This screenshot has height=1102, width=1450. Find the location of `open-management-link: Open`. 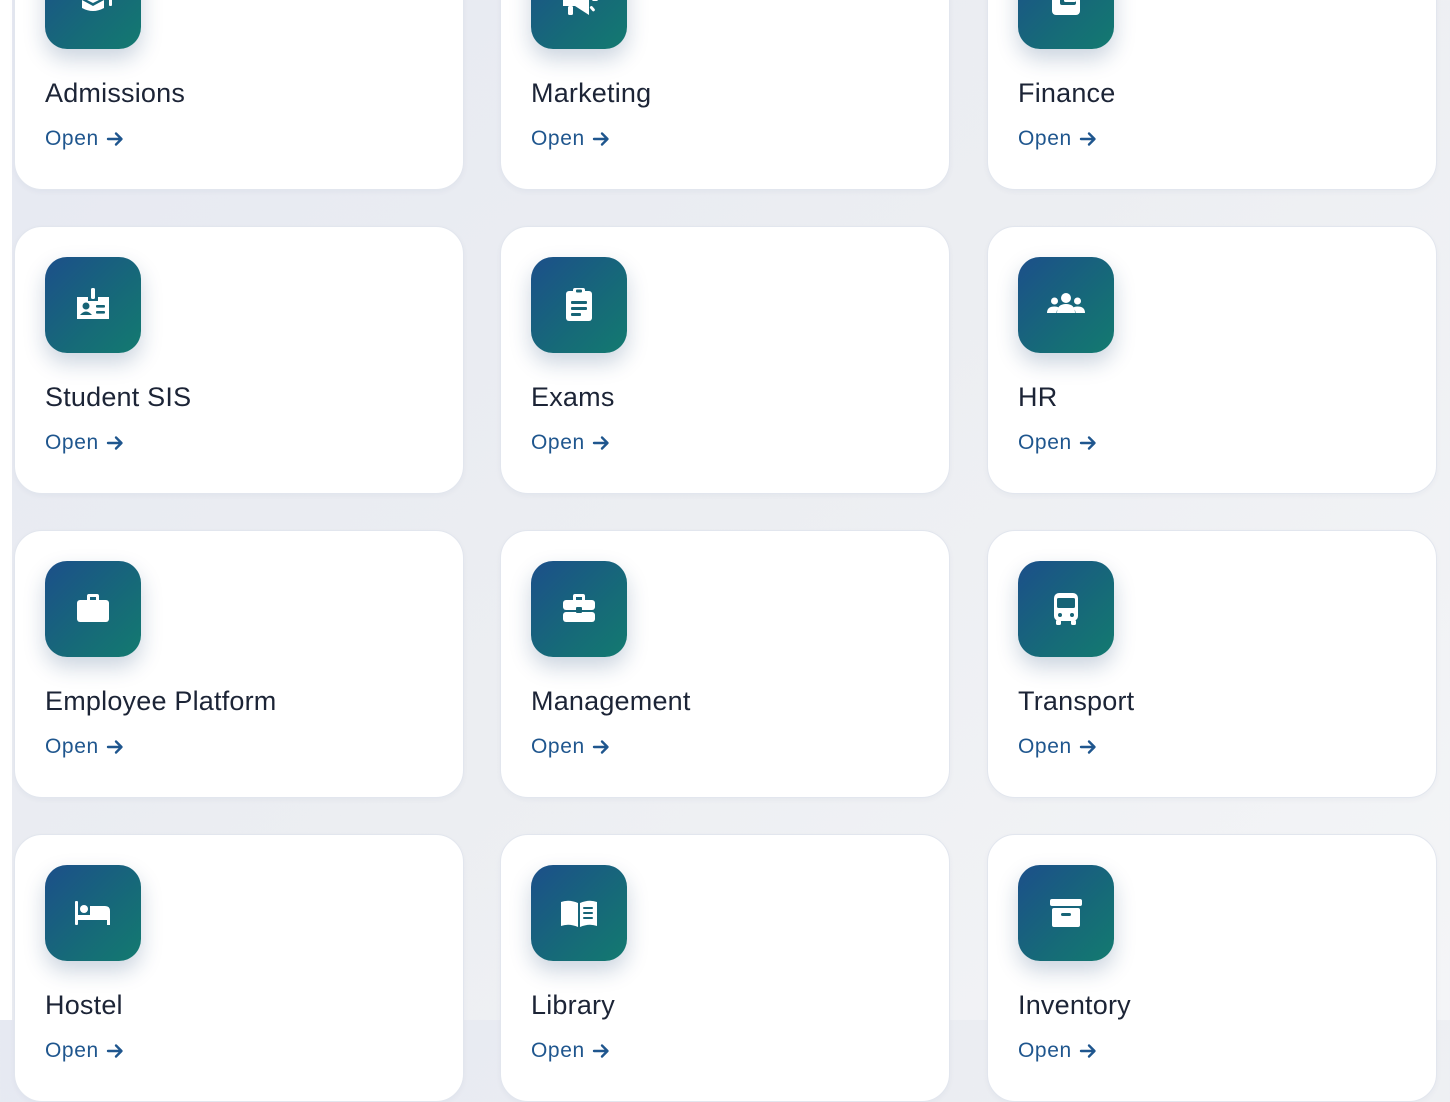

open-management-link: Open is located at coordinates (571, 747).